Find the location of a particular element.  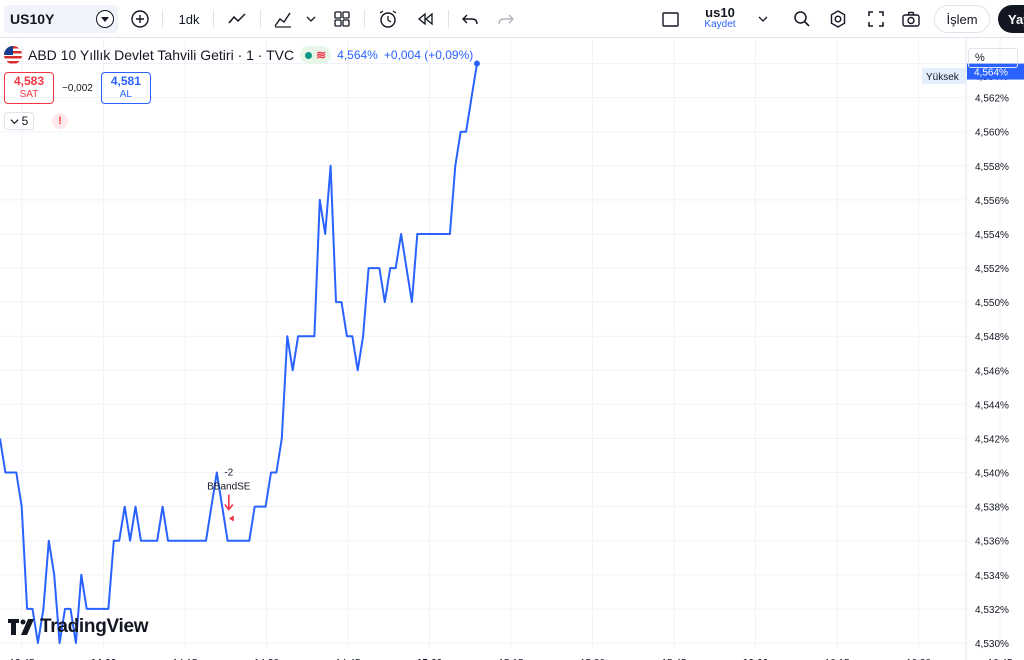

price-tick-label: 4,562% is located at coordinates (992, 99).